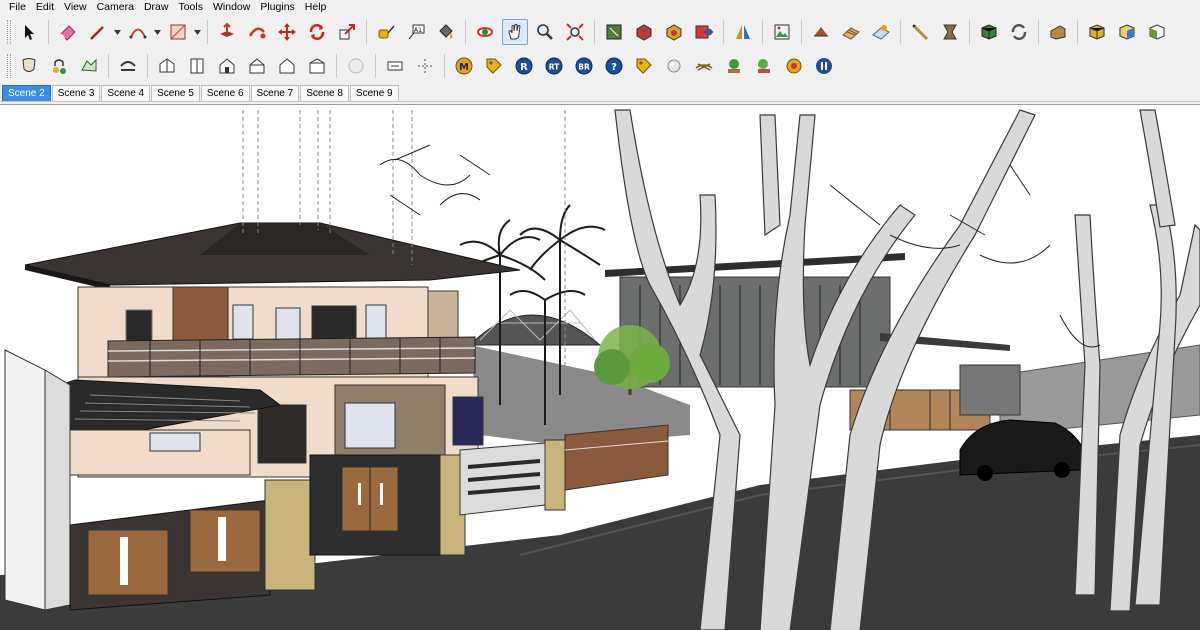 The width and height of the screenshot is (1200, 630). I want to click on cube-icon, so click(989, 32).